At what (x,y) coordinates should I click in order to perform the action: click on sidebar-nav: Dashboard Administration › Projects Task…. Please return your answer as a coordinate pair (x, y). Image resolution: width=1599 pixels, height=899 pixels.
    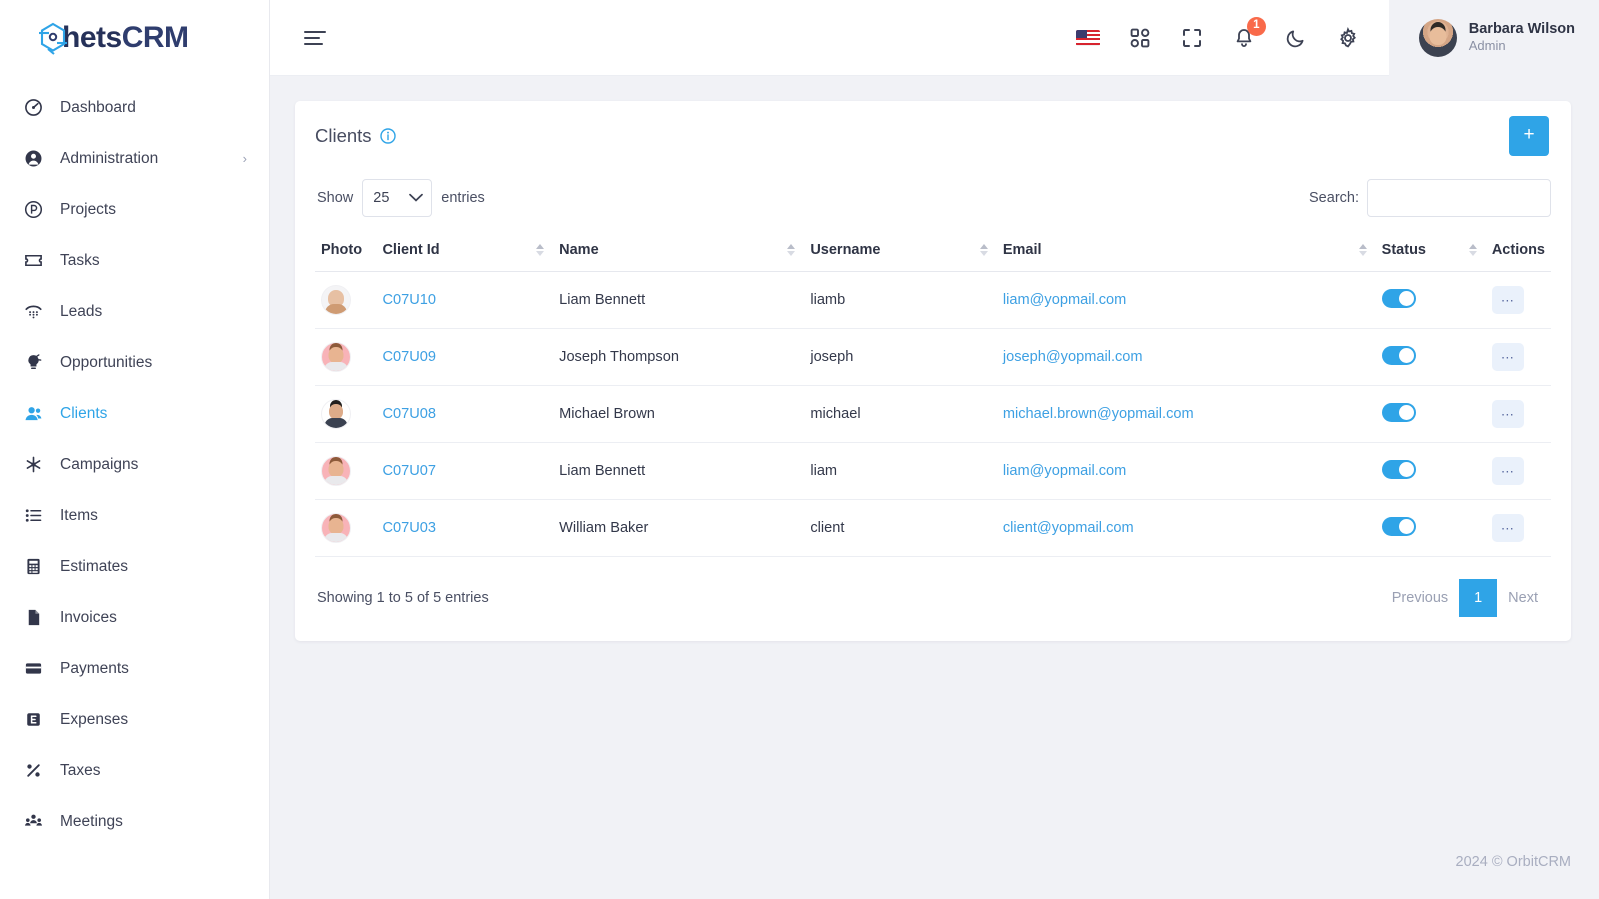
    Looking at the image, I should click on (134, 461).